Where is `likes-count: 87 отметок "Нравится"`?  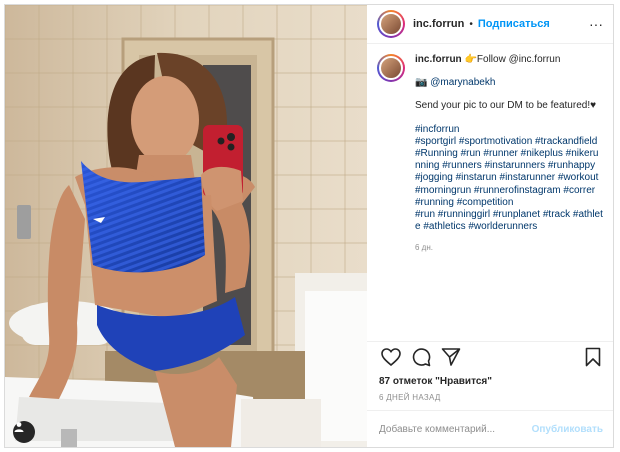
likes-count: 87 отметок "Нравится" is located at coordinates (490, 379).